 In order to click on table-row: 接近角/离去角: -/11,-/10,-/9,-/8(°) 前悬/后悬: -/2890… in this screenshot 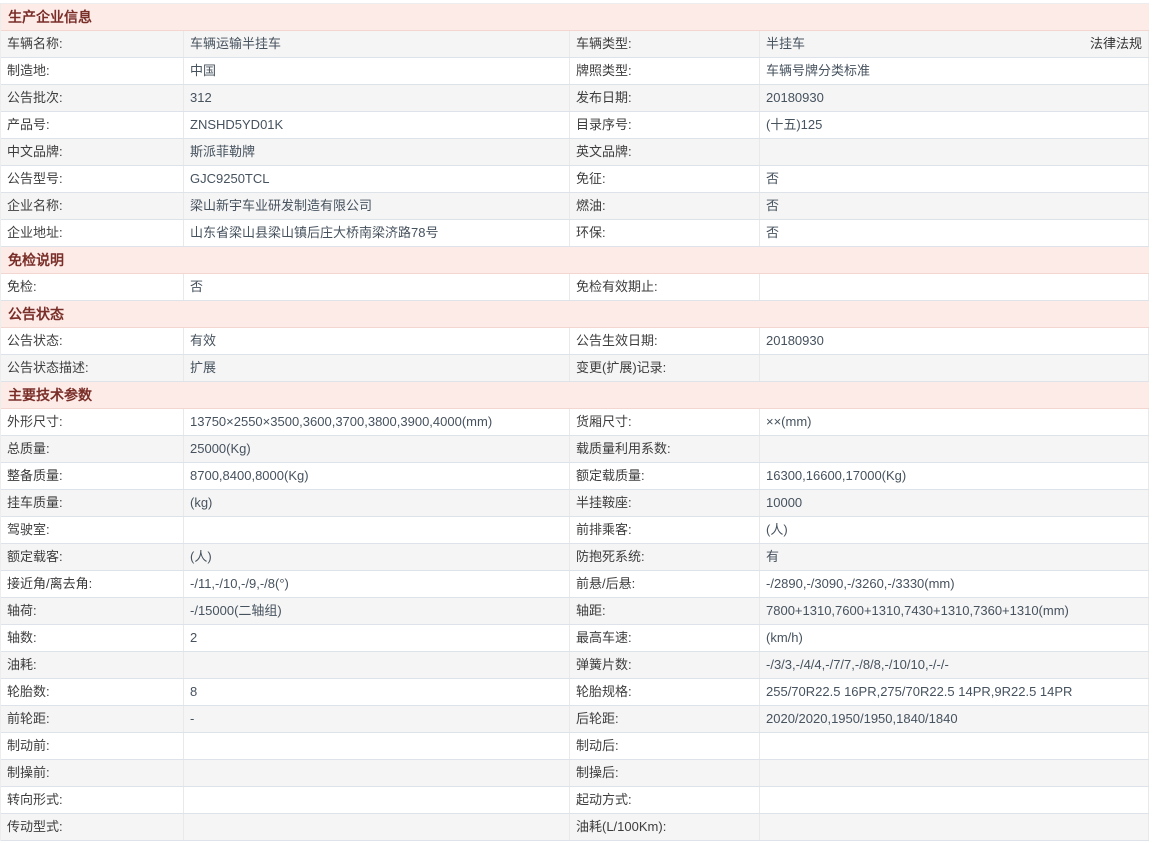, I will do `click(575, 584)`.